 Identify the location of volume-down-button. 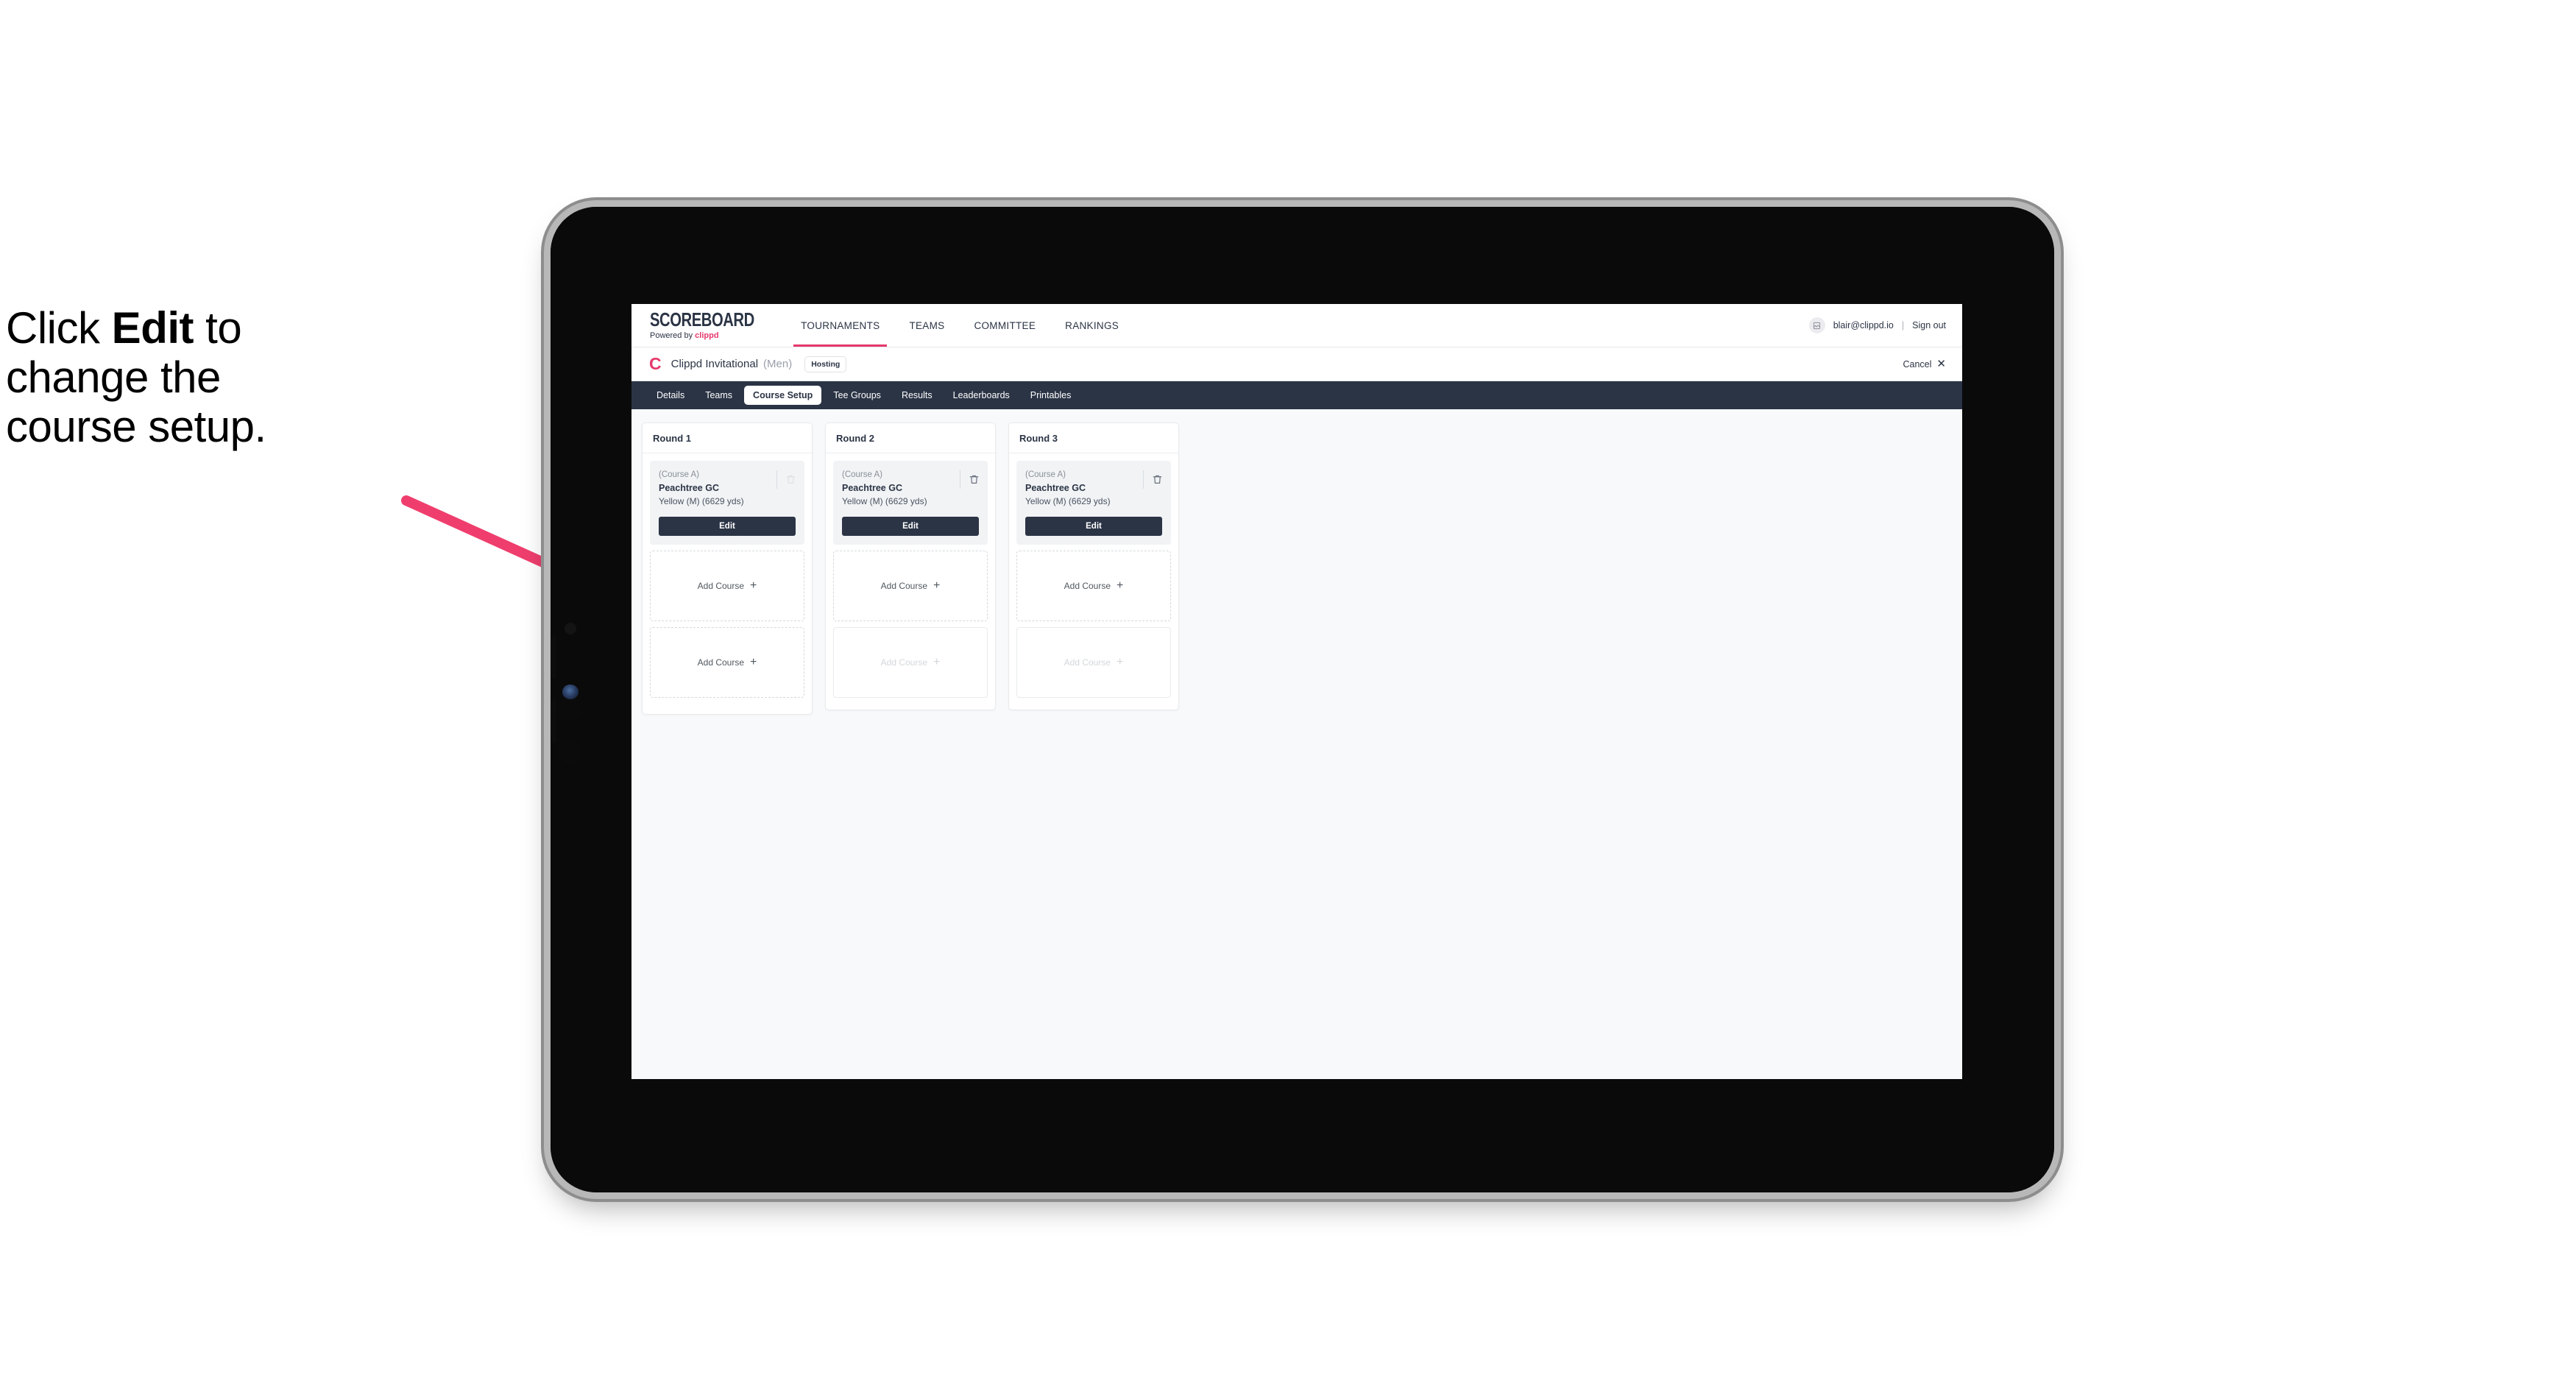
(553, 721).